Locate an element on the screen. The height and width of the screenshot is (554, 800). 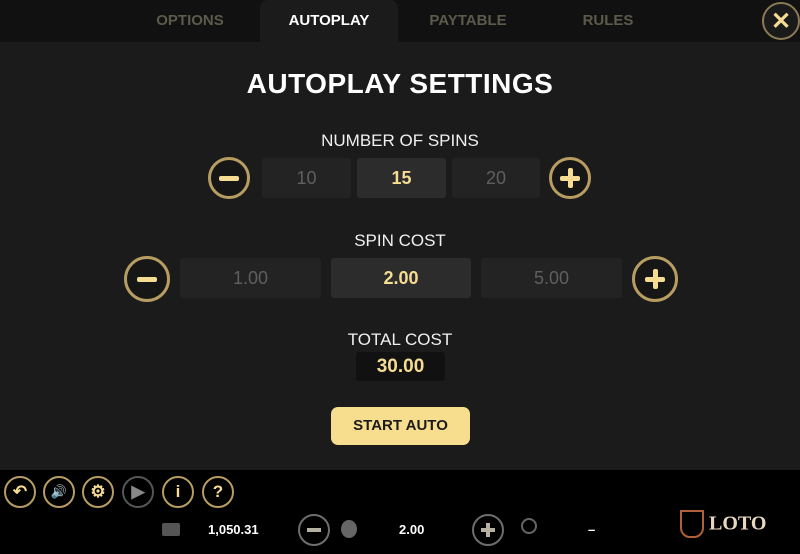
total-cost-value: 30.00 is located at coordinates (400, 366).